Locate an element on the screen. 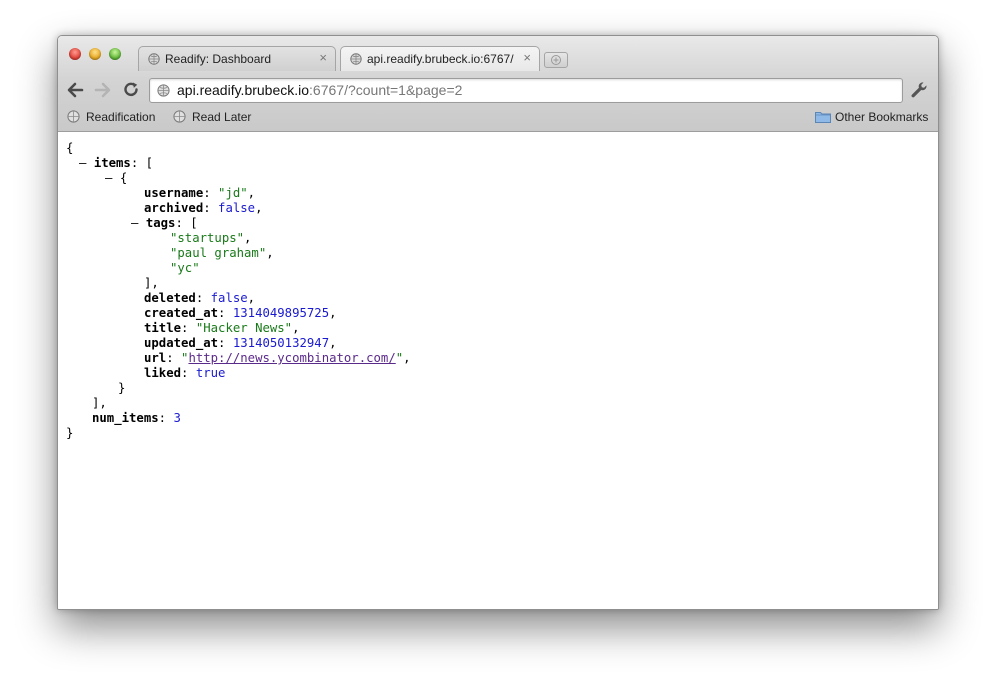 The width and height of the screenshot is (994, 688). plus-icon is located at coordinates (556, 60).